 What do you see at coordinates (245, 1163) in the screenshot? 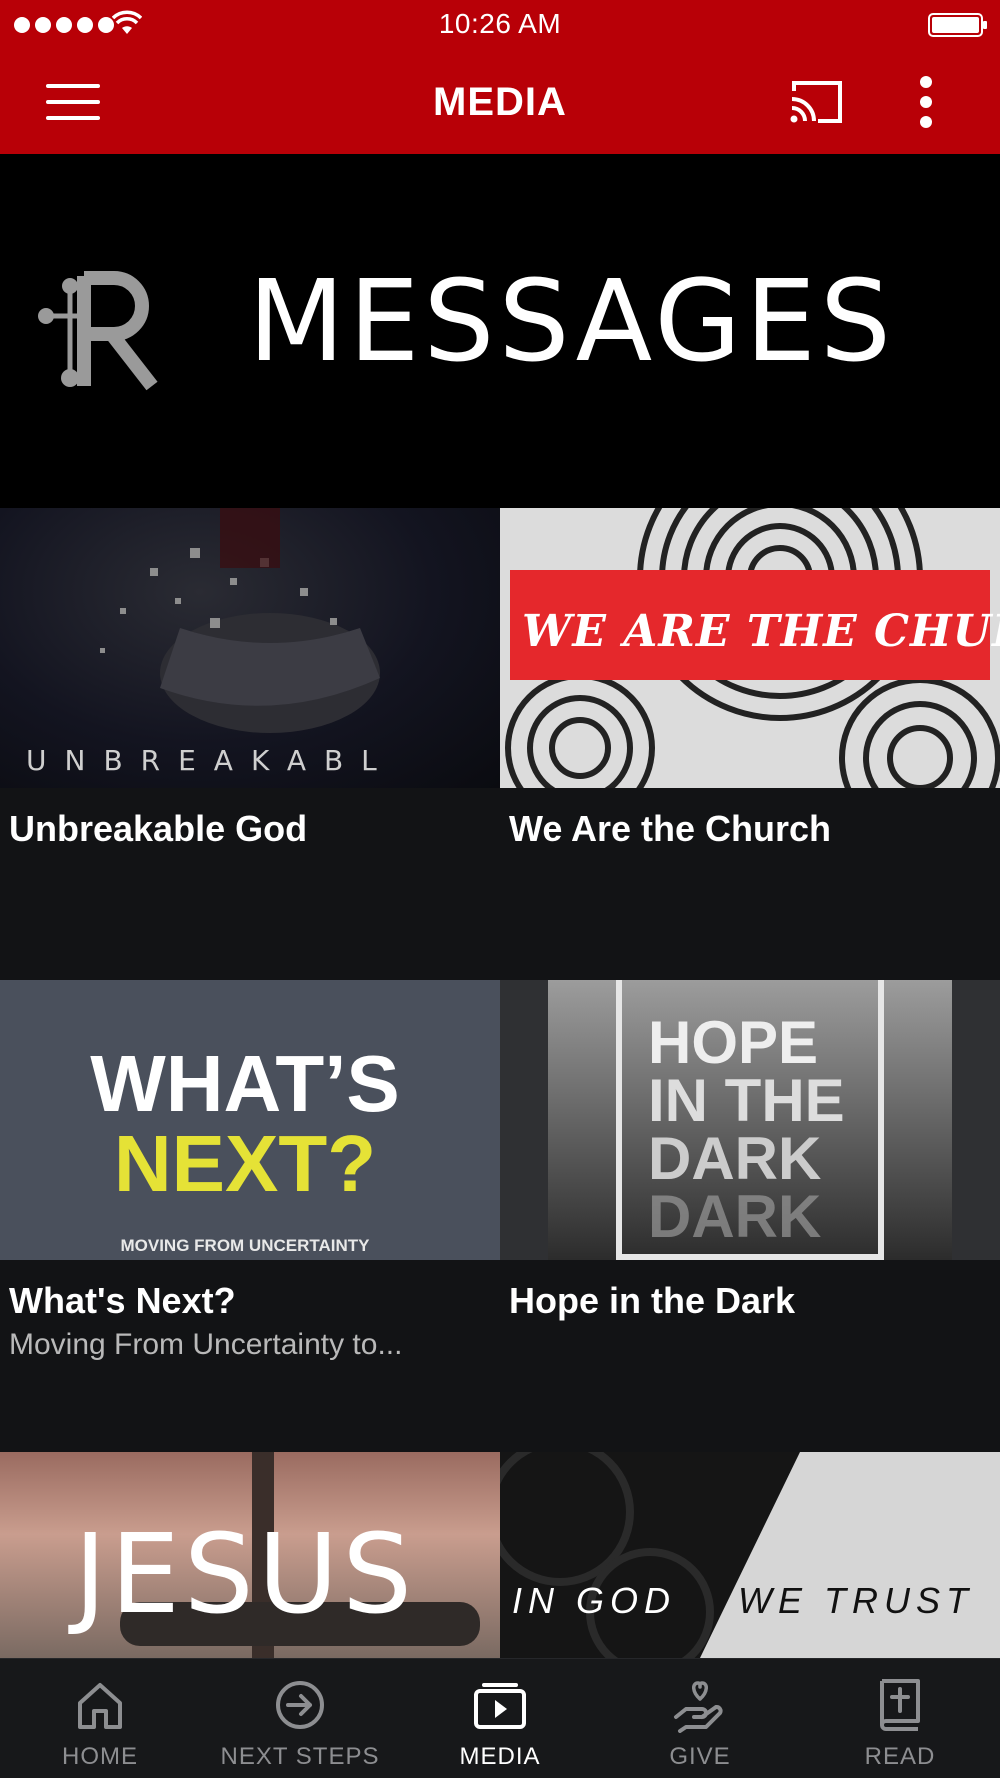
I see `art-line-2: NEXT?` at bounding box center [245, 1163].